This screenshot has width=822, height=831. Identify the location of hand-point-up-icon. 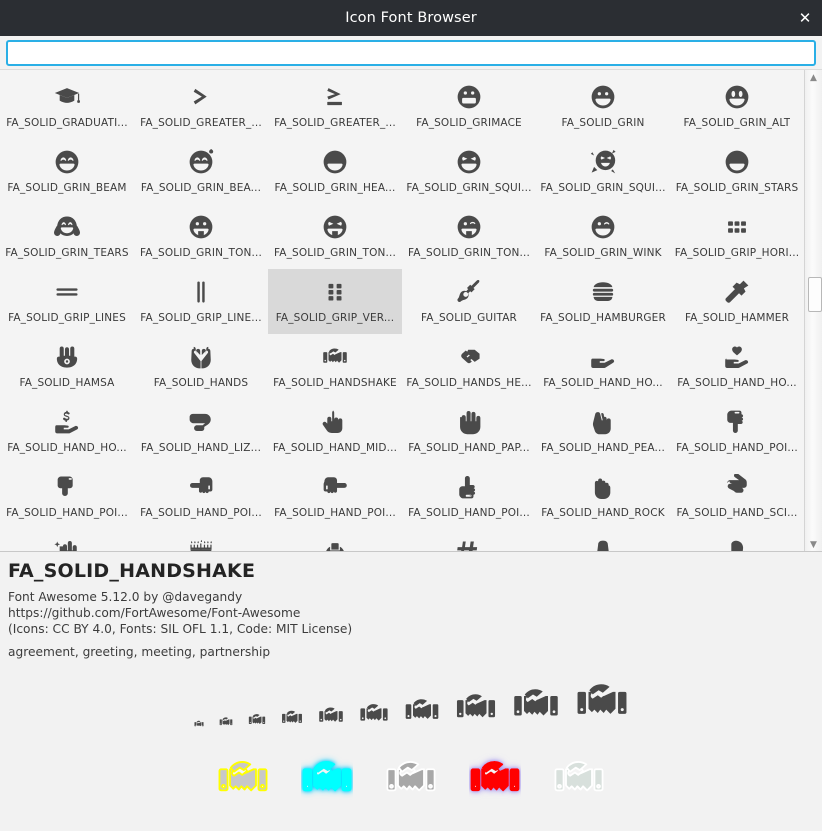
(469, 487).